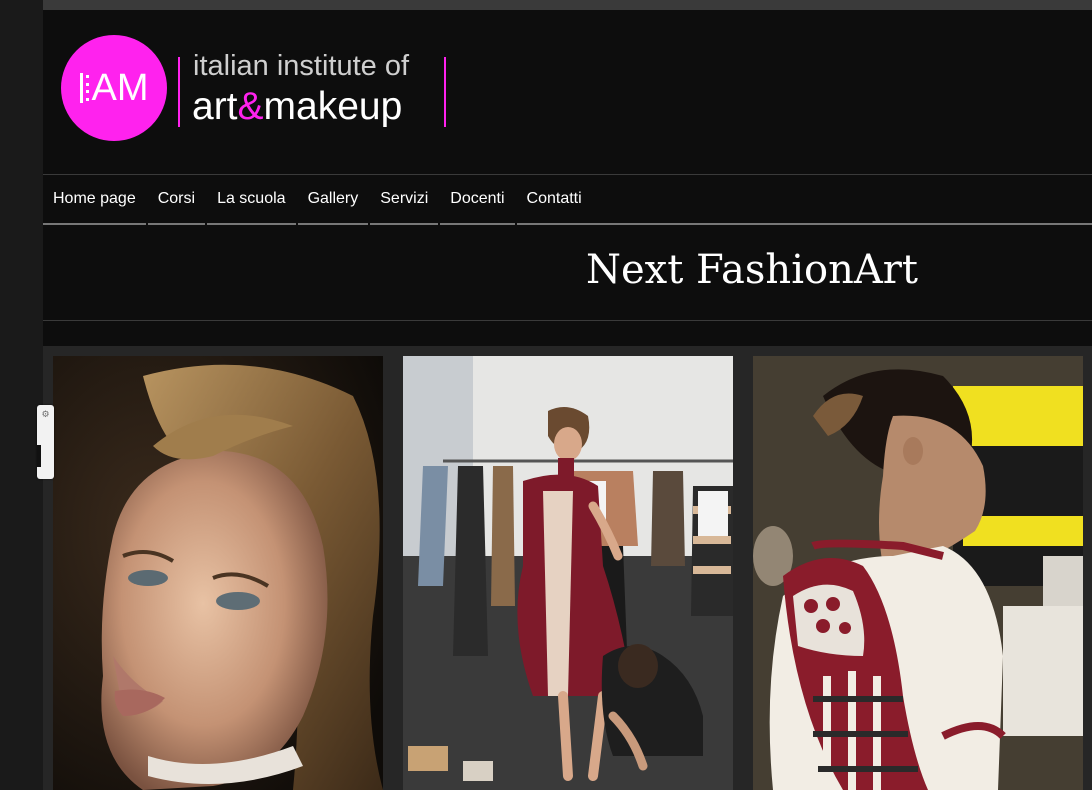 The image size is (1092, 790). What do you see at coordinates (567, 320) in the screenshot?
I see `title-rule` at bounding box center [567, 320].